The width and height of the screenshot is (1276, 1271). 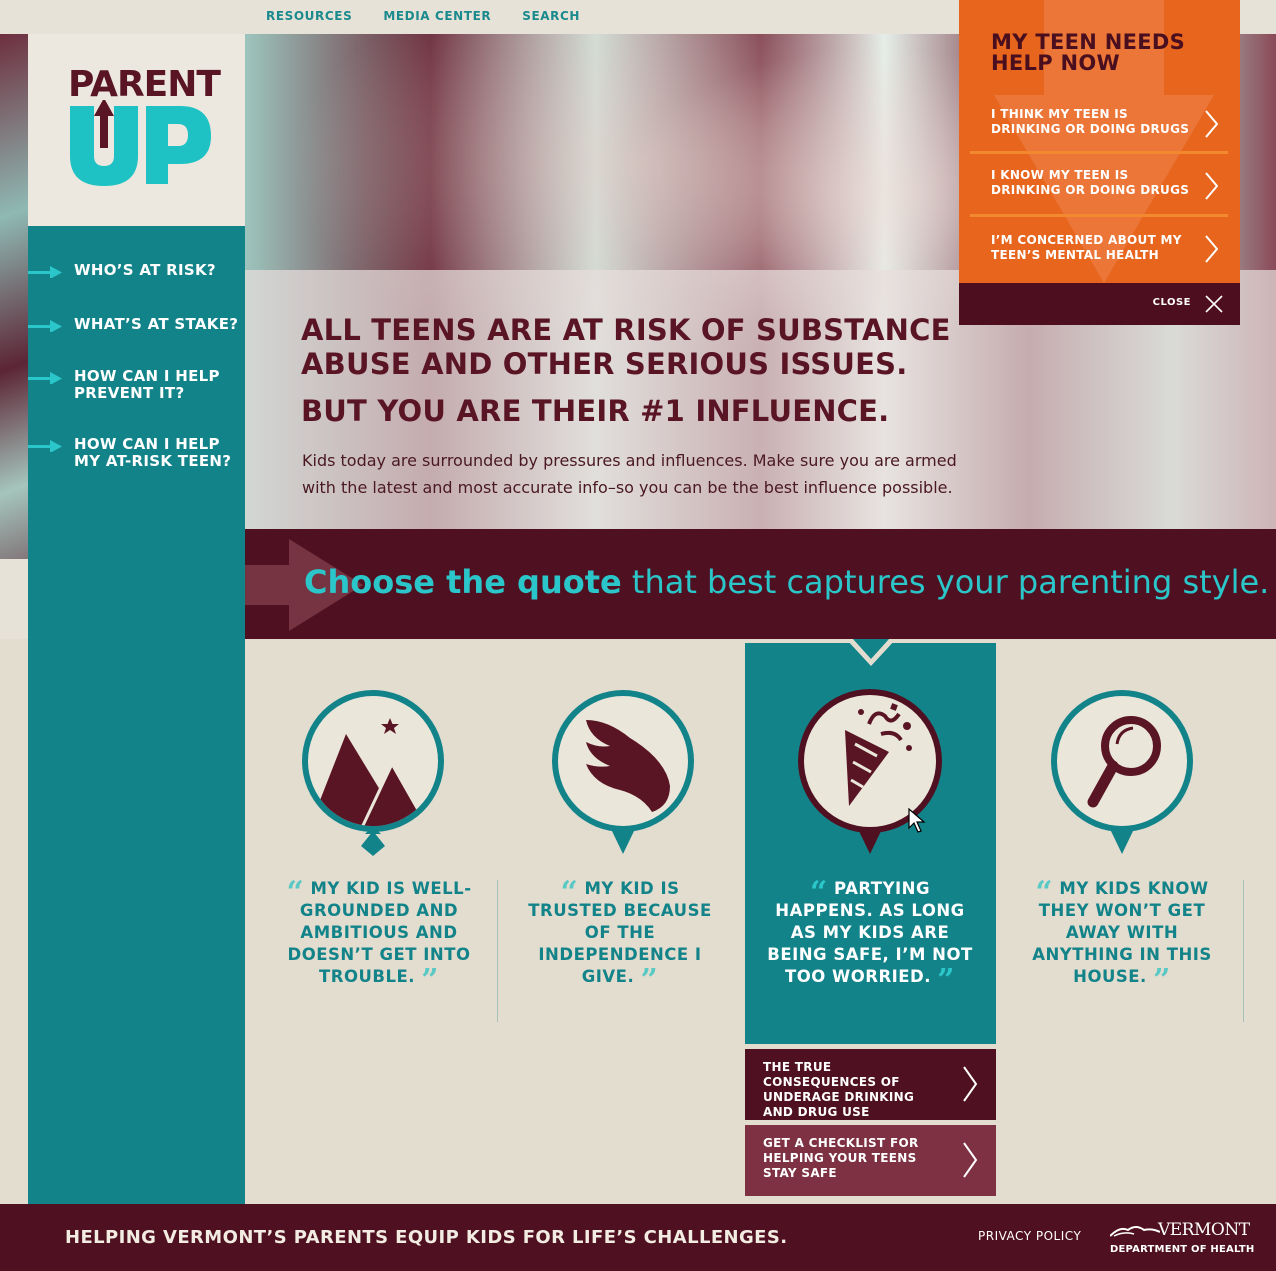 I want to click on sidebar-item-whats-at-stake: WHAT’S AT STAKE?, so click(x=136, y=324).